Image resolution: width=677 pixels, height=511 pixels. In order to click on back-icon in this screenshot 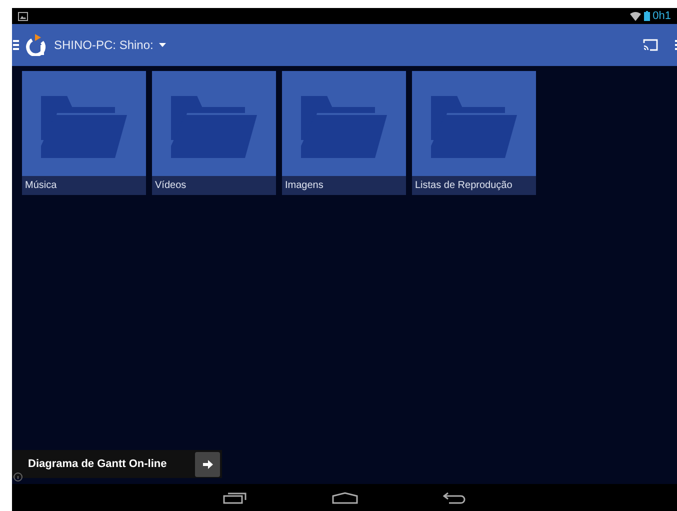, I will do `click(454, 498)`.